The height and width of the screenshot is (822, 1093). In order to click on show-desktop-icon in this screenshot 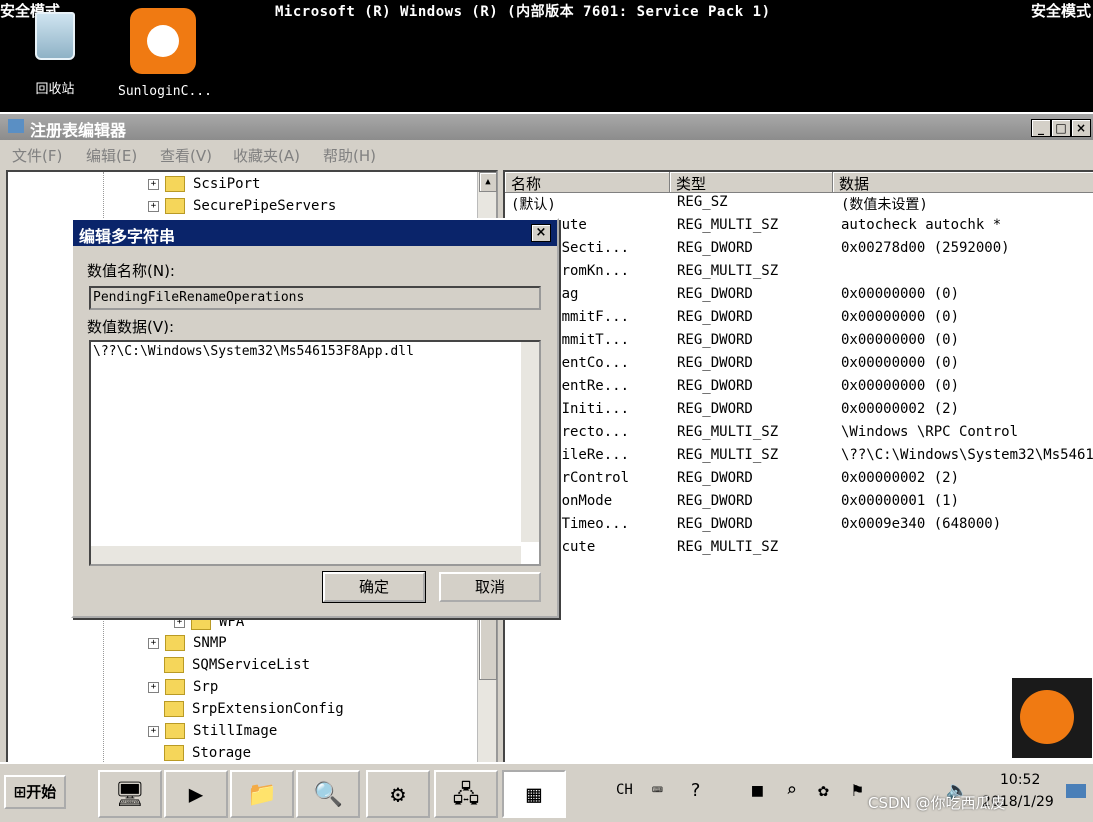, I will do `click(1076, 791)`.